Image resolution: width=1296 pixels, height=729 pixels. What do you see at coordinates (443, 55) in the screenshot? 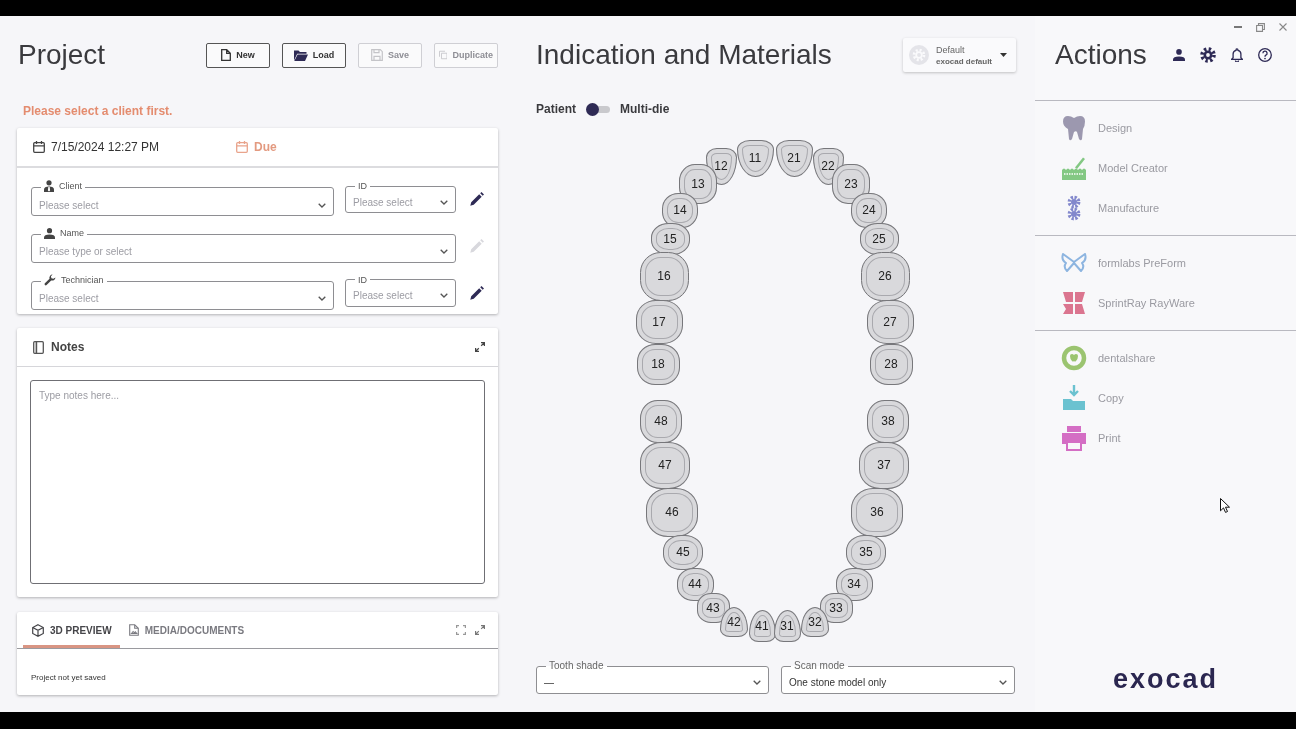
I see `copy-icon` at bounding box center [443, 55].